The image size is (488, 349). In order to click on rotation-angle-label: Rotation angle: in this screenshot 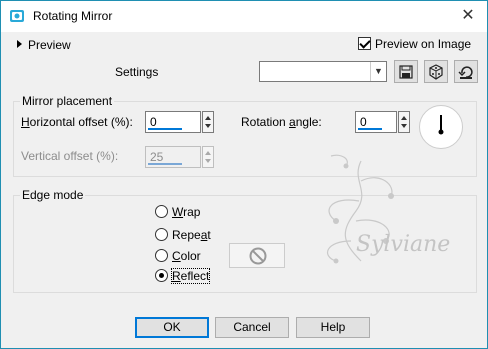, I will do `click(281, 122)`.